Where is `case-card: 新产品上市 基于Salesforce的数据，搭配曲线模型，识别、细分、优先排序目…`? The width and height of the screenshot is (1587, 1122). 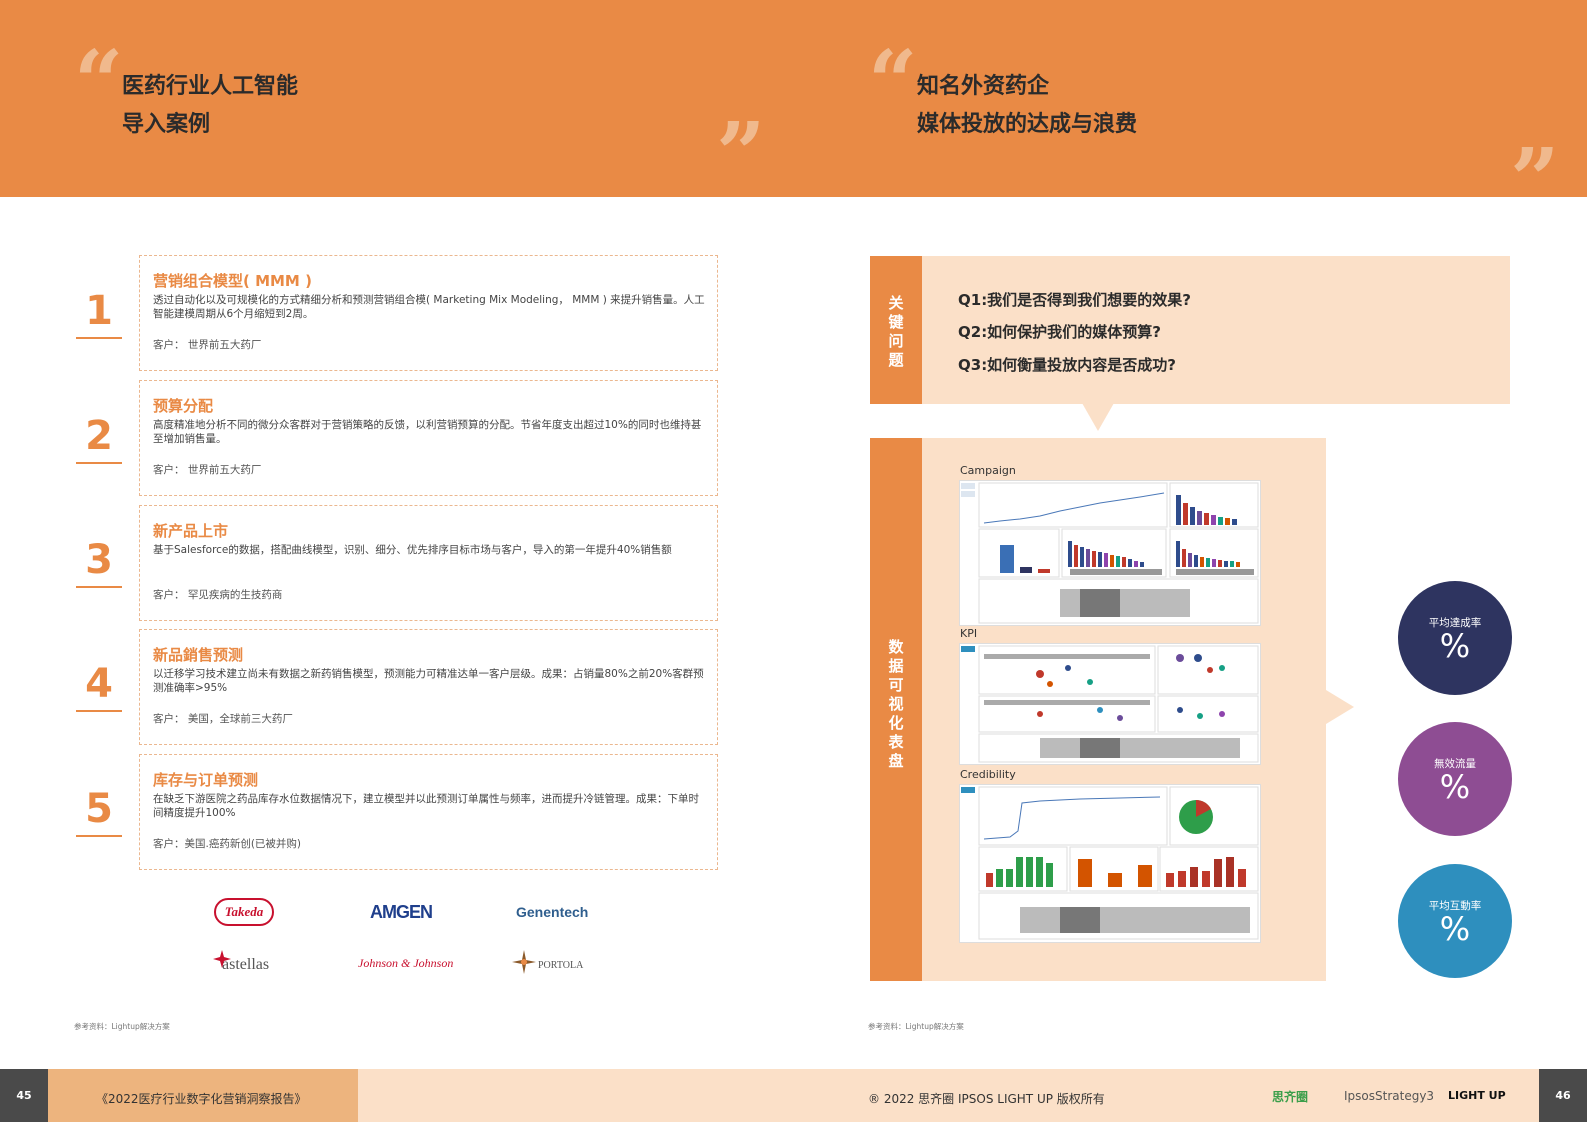
case-card: 新产品上市 基于Salesforce的数据，搭配曲线模型，识别、细分、优先排序目… is located at coordinates (428, 563).